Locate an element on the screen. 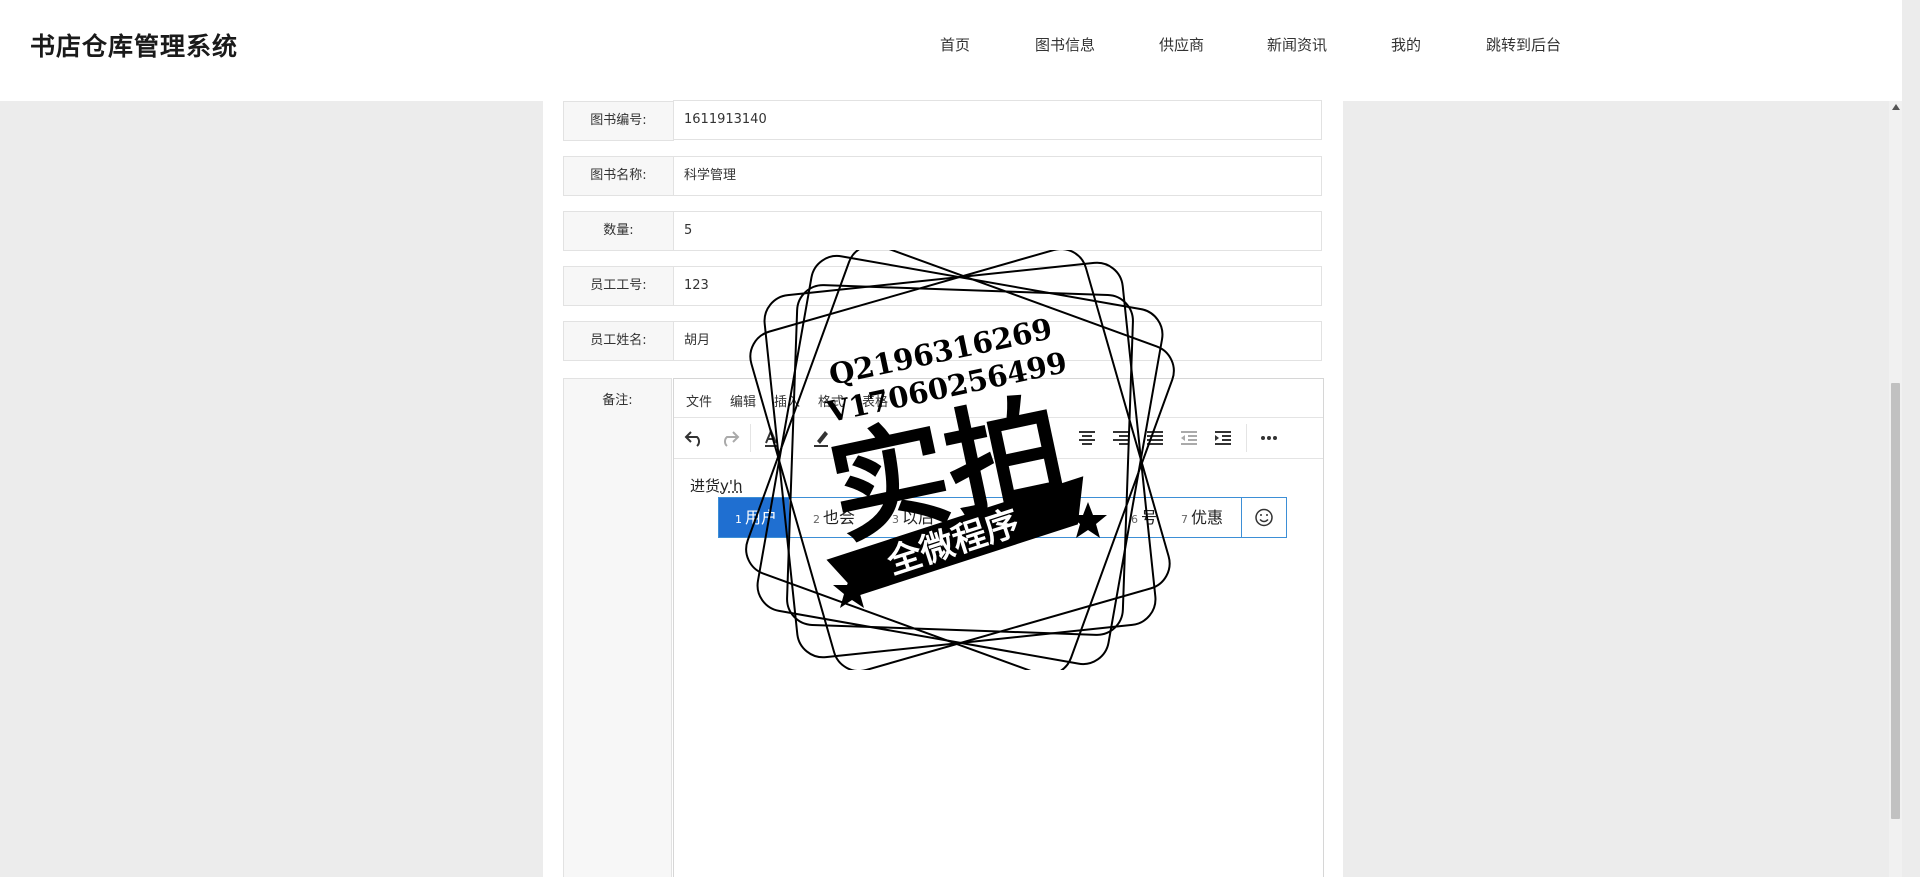  ime-candidate: 4 银行 is located at coordinates (989, 517).